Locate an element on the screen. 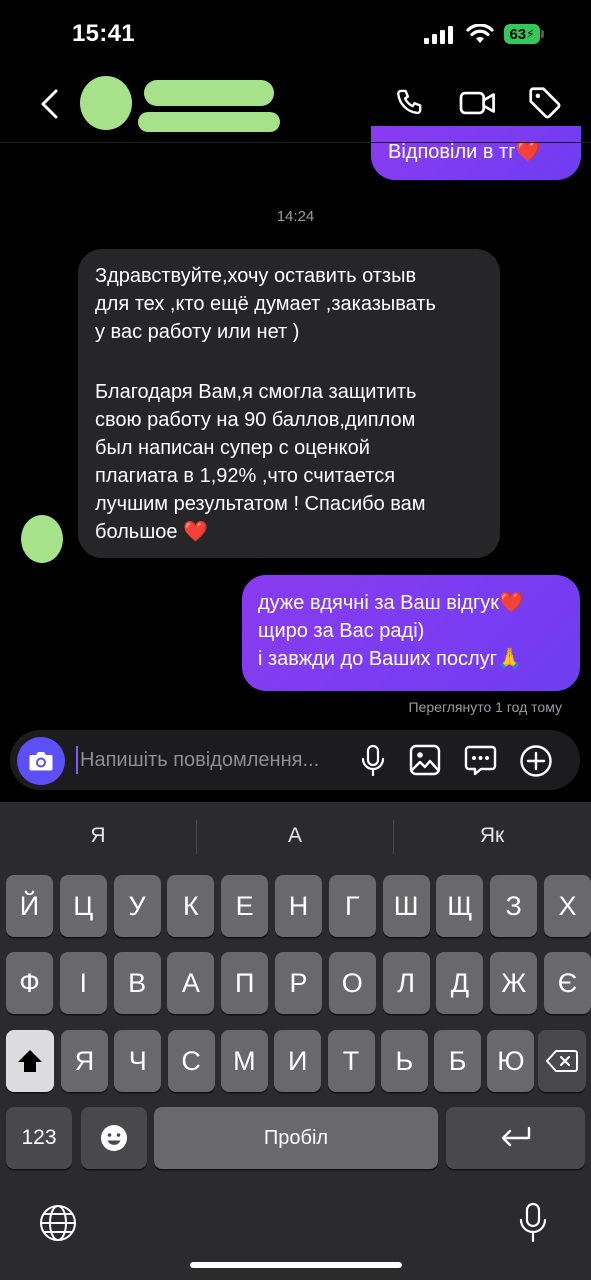 The width and height of the screenshot is (591, 1280). incoming-line: для тех ,кто ещё думает ,заказывать is located at coordinates (265, 304).